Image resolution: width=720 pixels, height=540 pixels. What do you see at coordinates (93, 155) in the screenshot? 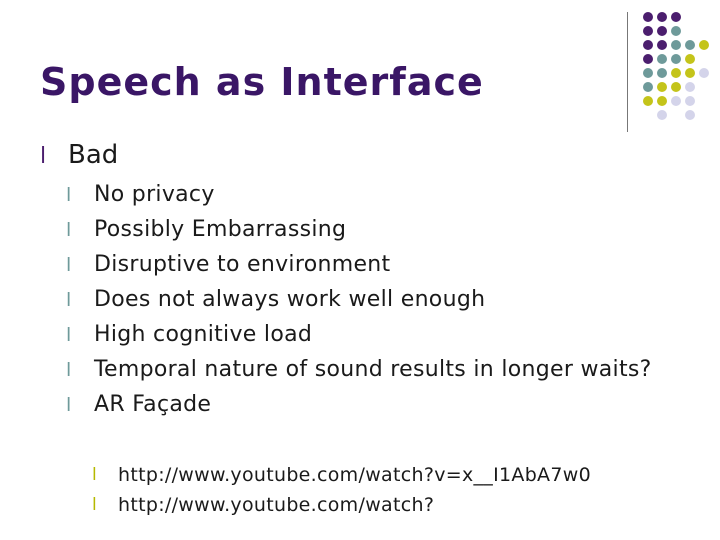
I see `bullet-level1-label: Bad` at bounding box center [93, 155].